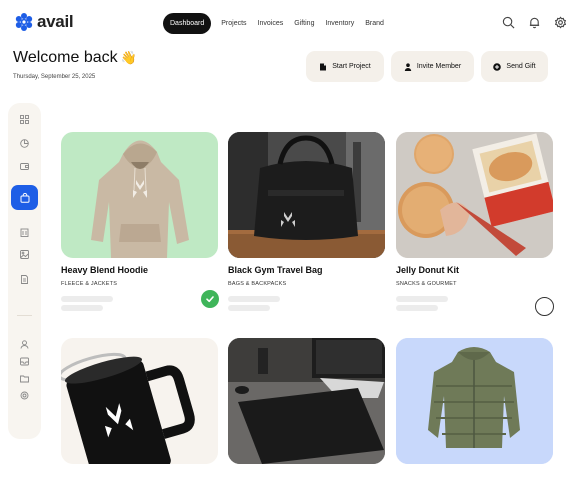 This screenshot has width=581, height=483. Describe the element at coordinates (474, 195) in the screenshot. I see `product-image-donut-kit` at that location.